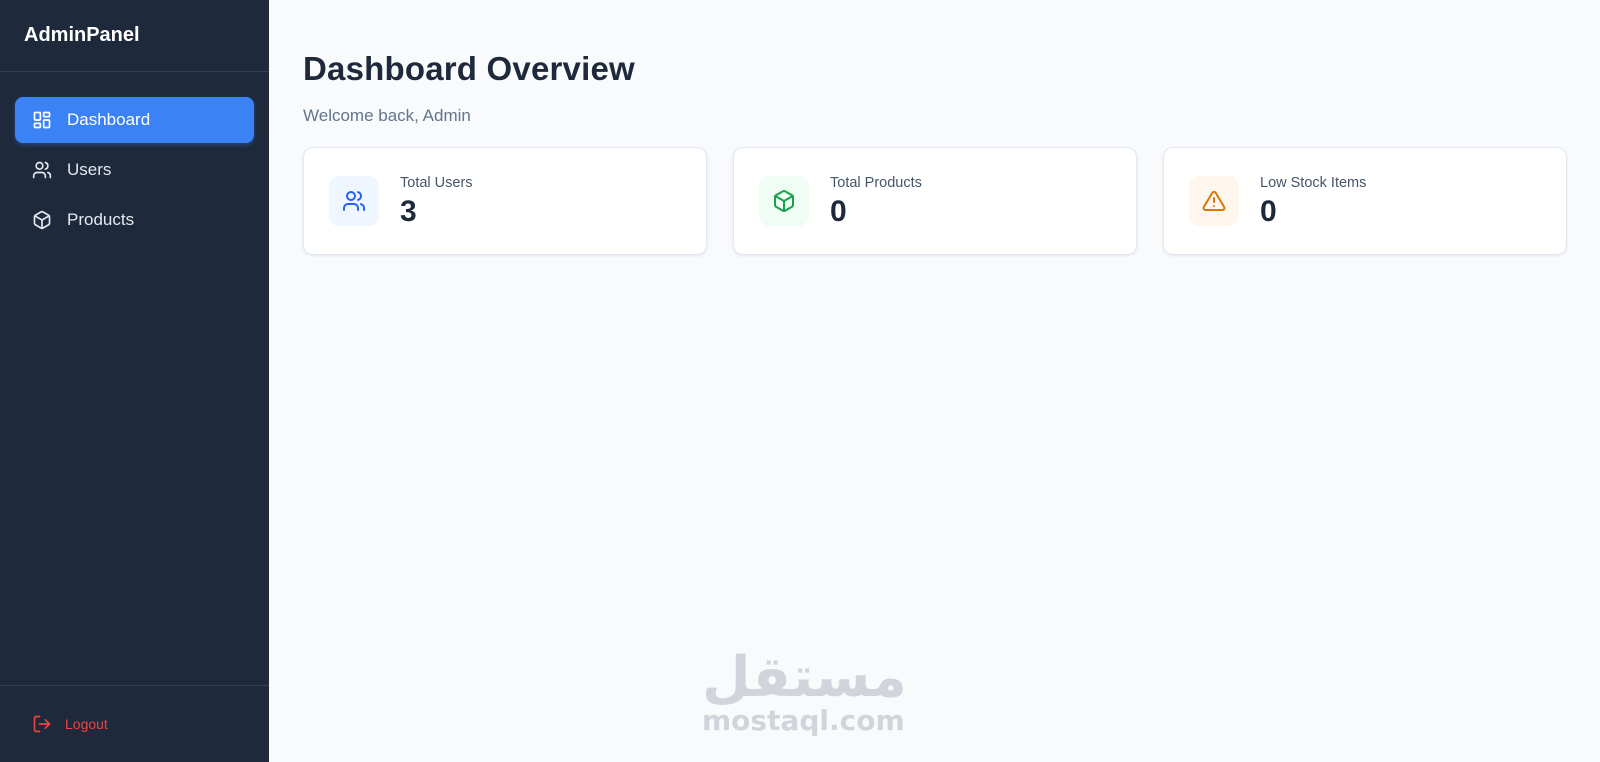  I want to click on sidebar-item-label: Dashboard, so click(109, 119).